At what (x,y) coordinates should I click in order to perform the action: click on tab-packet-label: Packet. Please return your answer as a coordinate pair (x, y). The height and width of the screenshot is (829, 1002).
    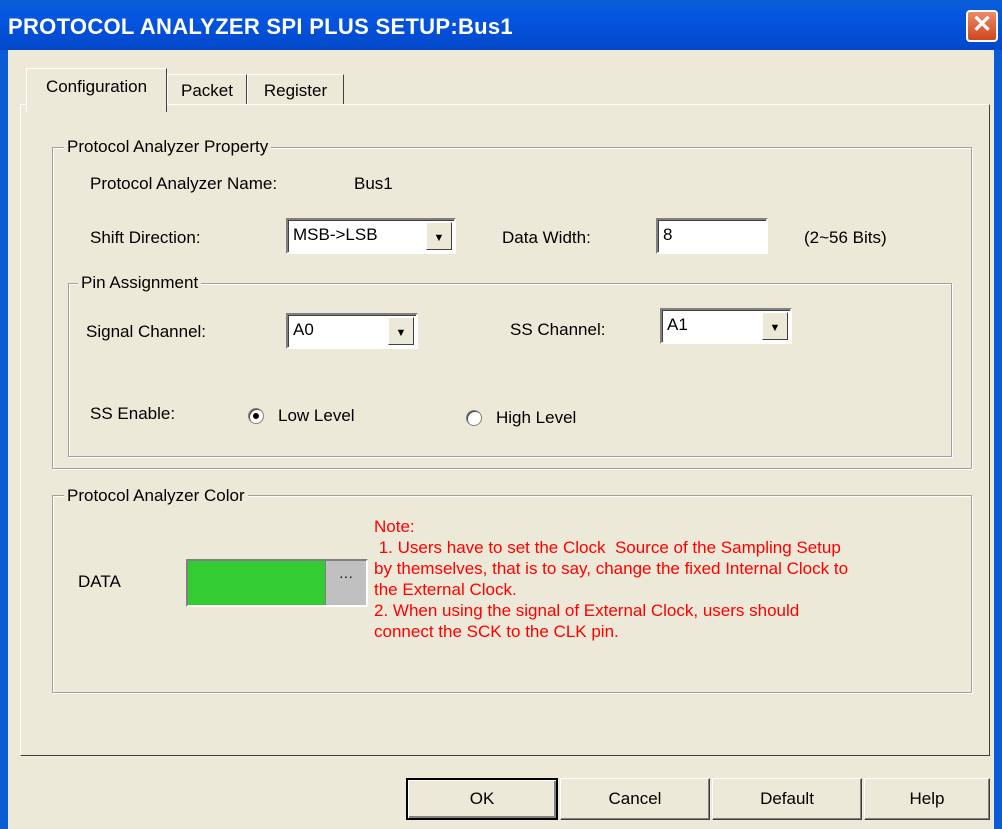
    Looking at the image, I should click on (207, 90).